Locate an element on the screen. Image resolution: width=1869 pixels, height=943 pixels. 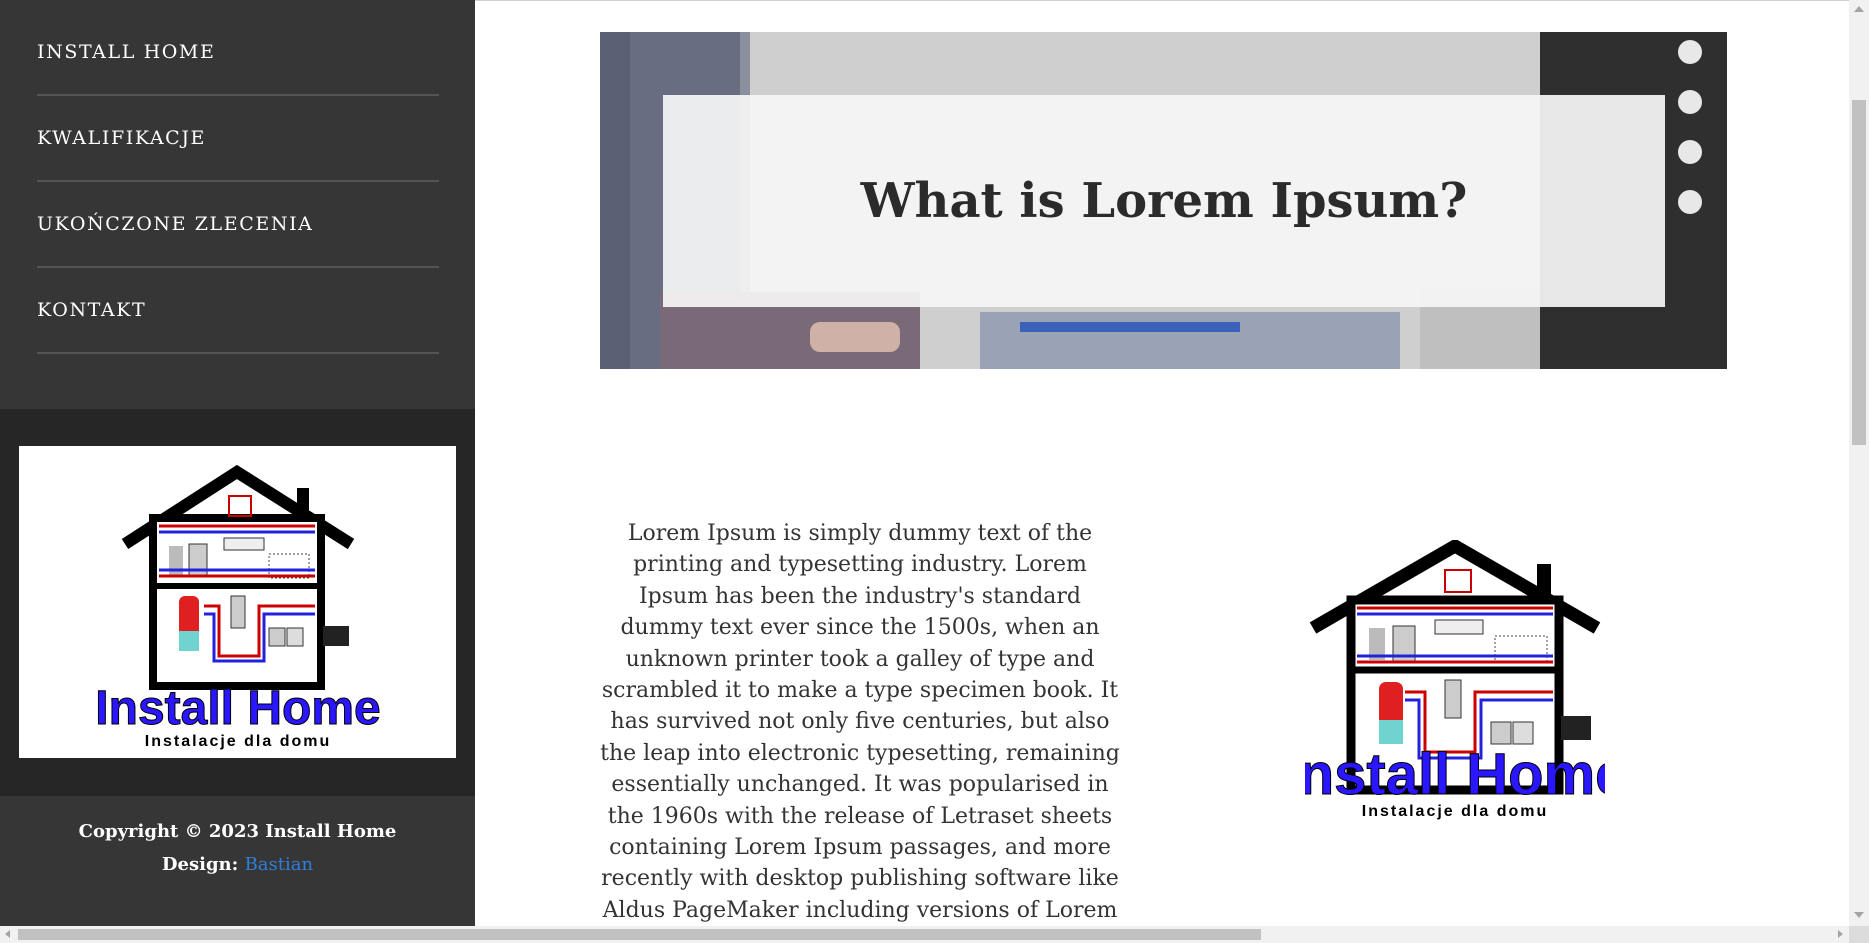
scrollbar-corner is located at coordinates (1859, 934).